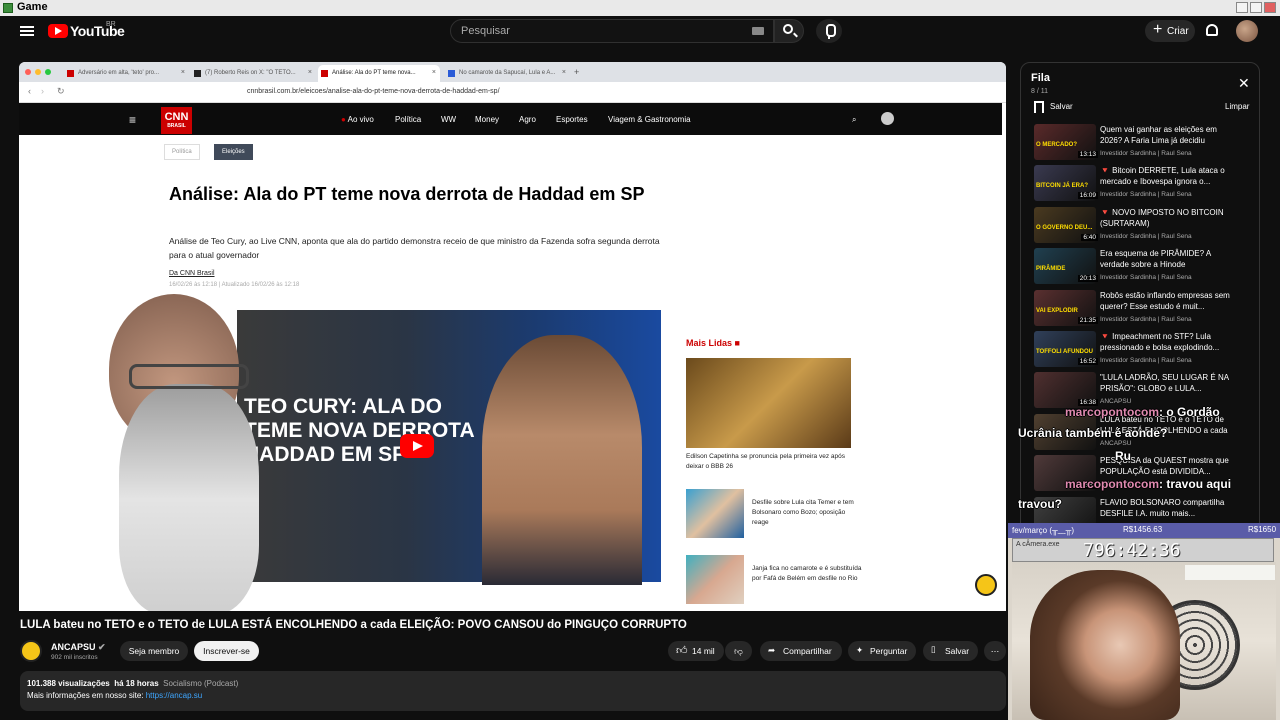  I want to click on create-button: + Criar, so click(1170, 31).